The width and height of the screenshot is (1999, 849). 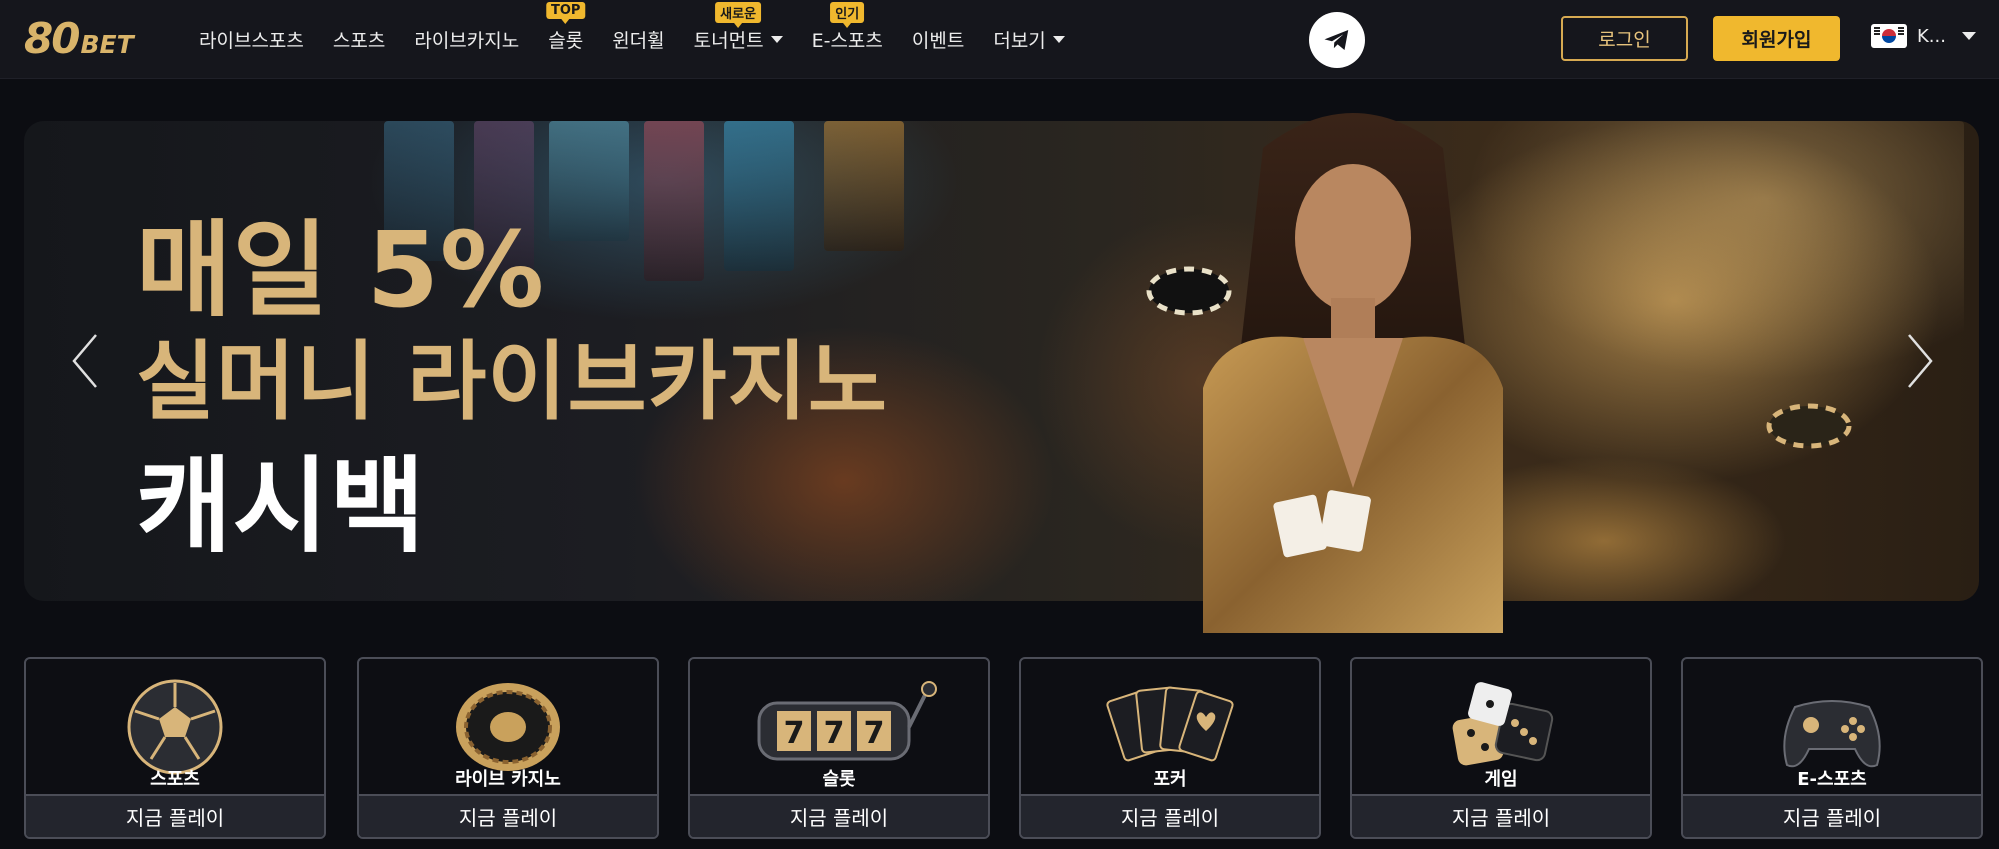 I want to click on tile-category-label: 게임, so click(x=1501, y=779).